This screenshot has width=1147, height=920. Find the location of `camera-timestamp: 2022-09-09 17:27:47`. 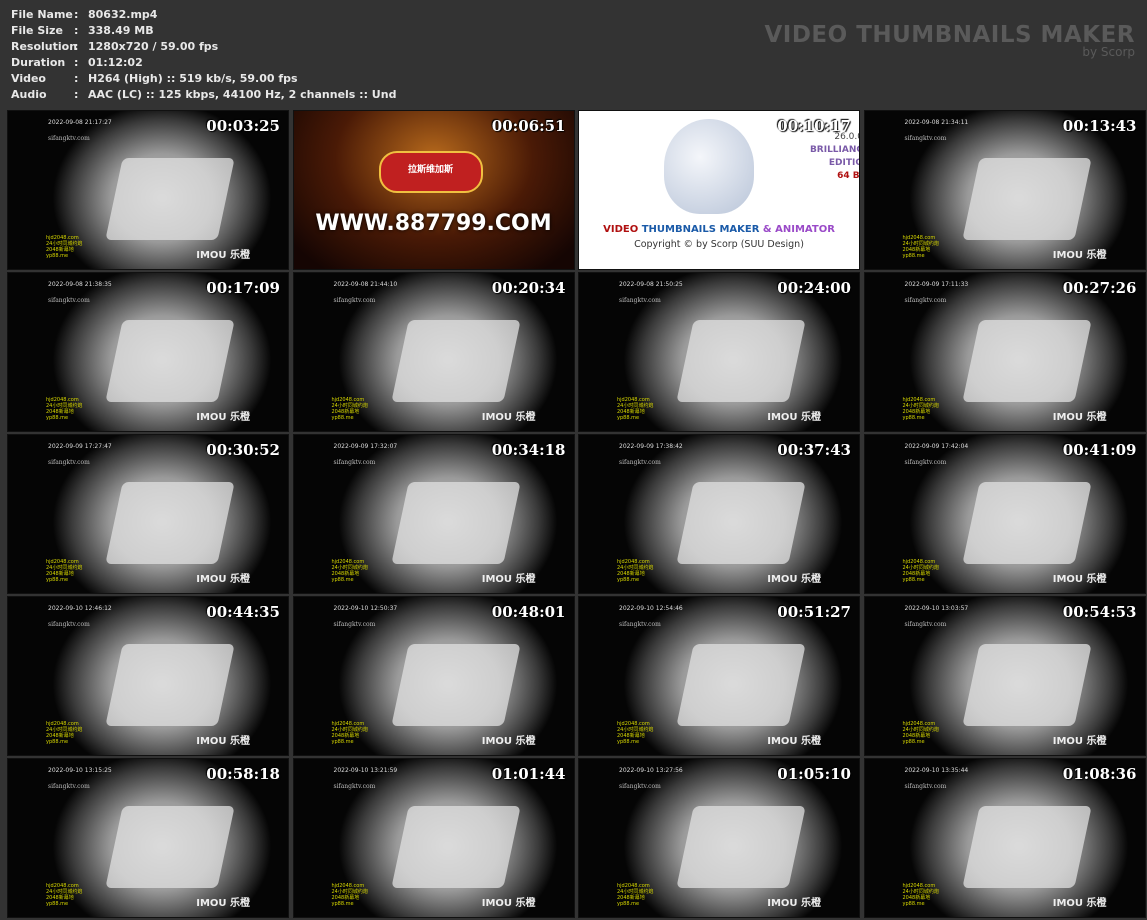

camera-timestamp: 2022-09-09 17:27:47 is located at coordinates (80, 446).